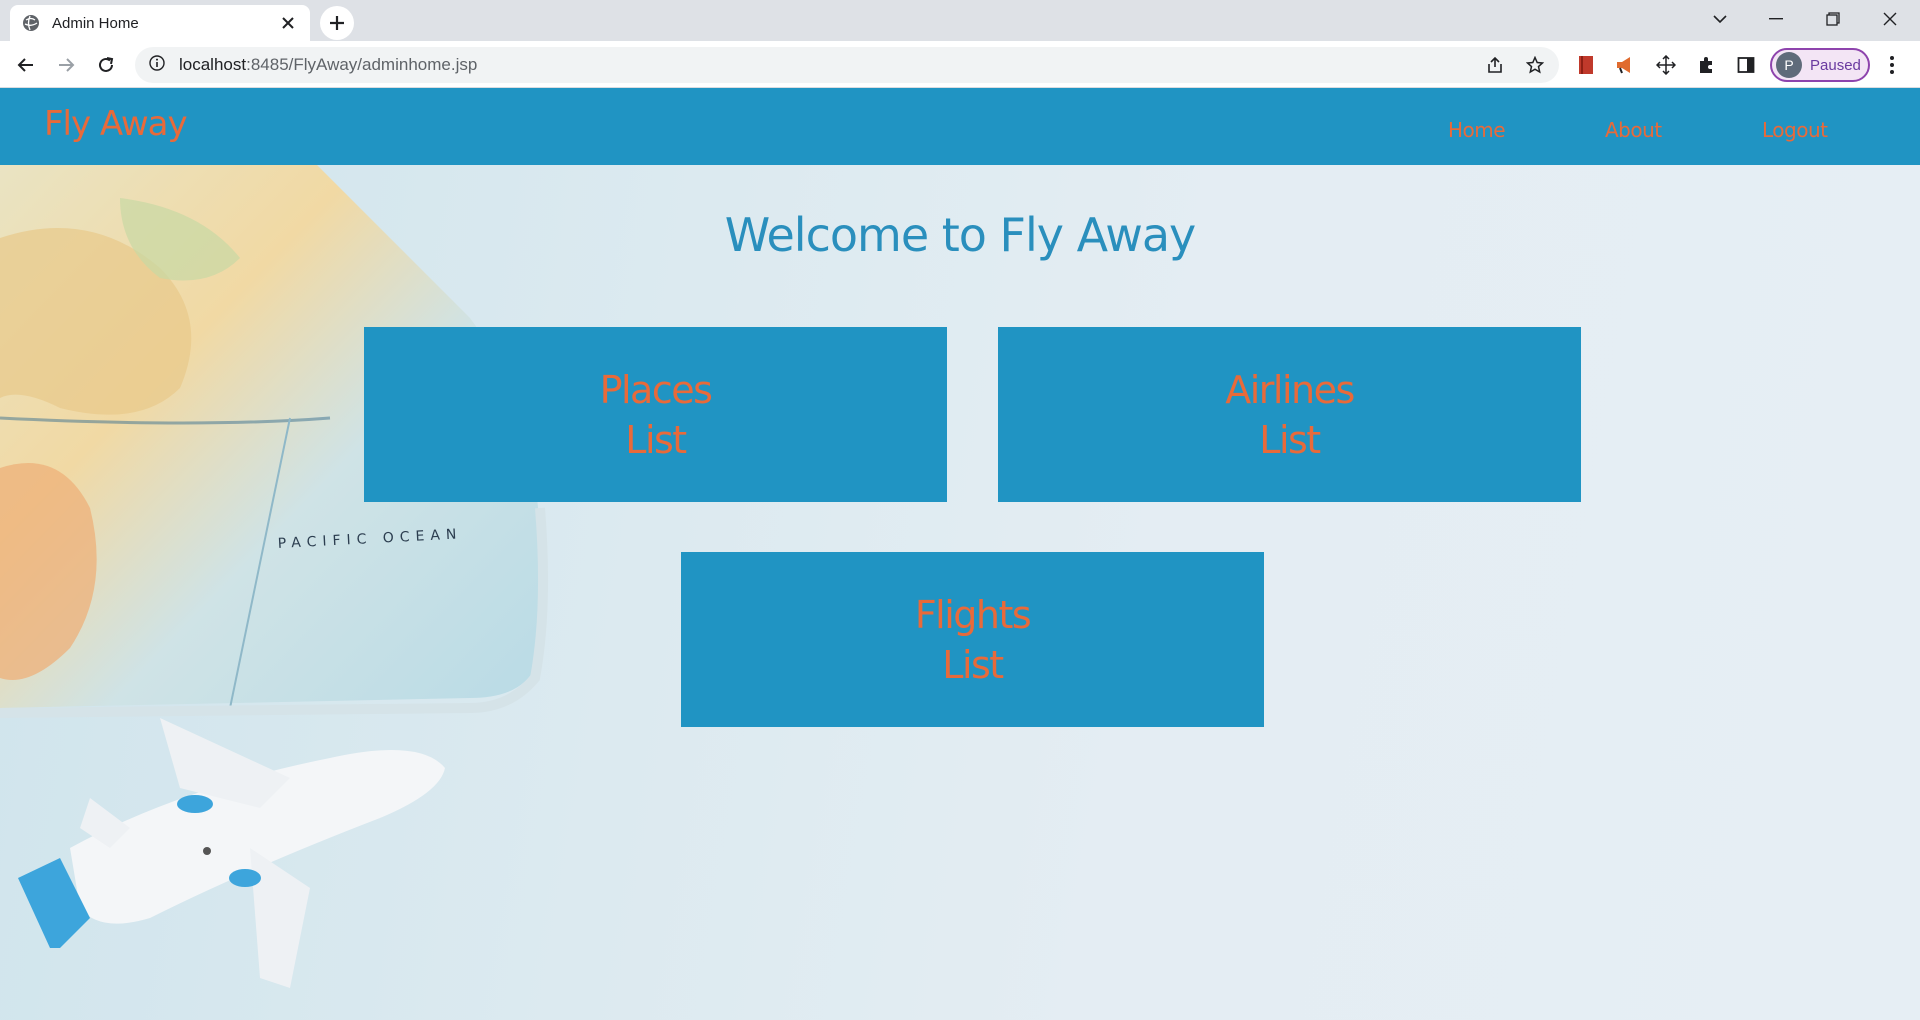 Image resolution: width=1920 pixels, height=1020 pixels. What do you see at coordinates (1789, 65) in the screenshot?
I see `avatar: P` at bounding box center [1789, 65].